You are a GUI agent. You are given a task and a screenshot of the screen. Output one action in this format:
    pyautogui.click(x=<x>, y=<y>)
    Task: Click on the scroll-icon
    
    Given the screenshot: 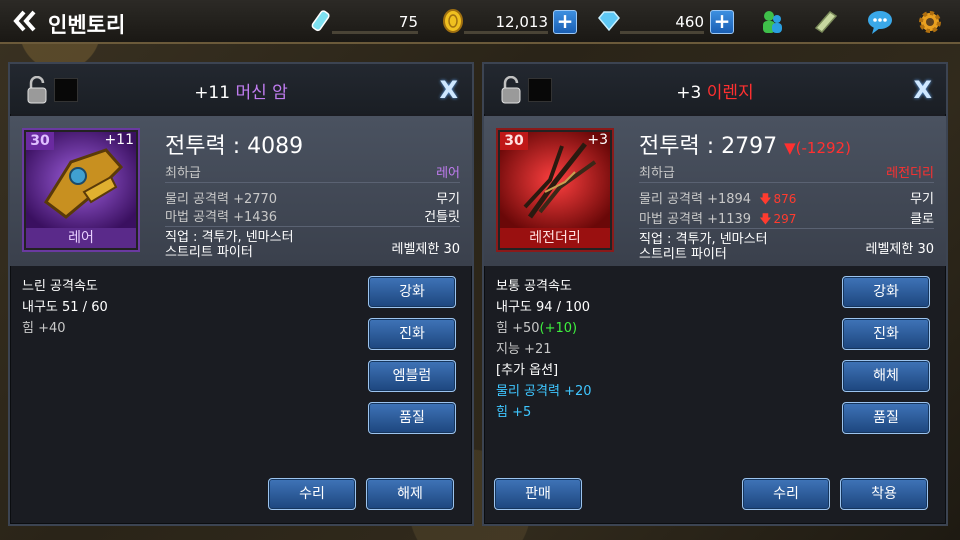 What is the action you would take?
    pyautogui.click(x=826, y=22)
    